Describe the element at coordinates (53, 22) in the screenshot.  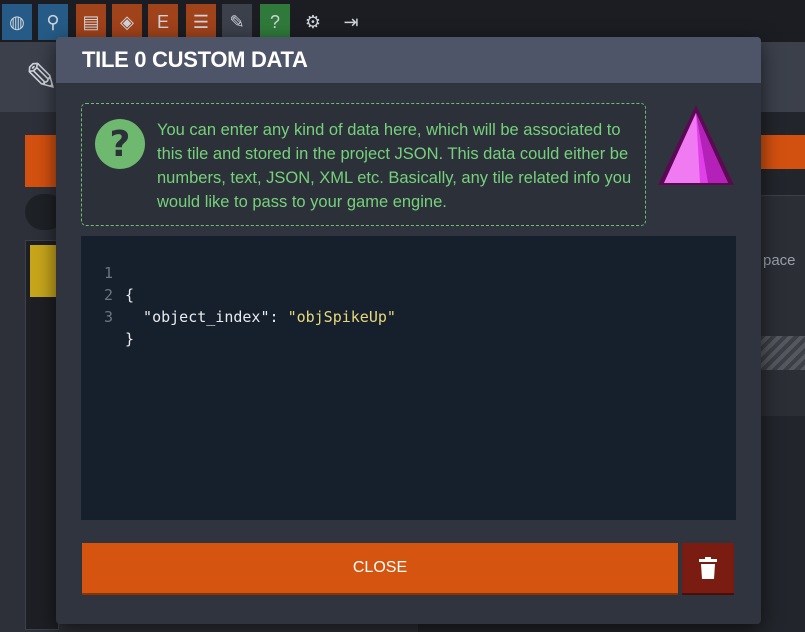
I see `map-pin-icon: ⚲` at that location.